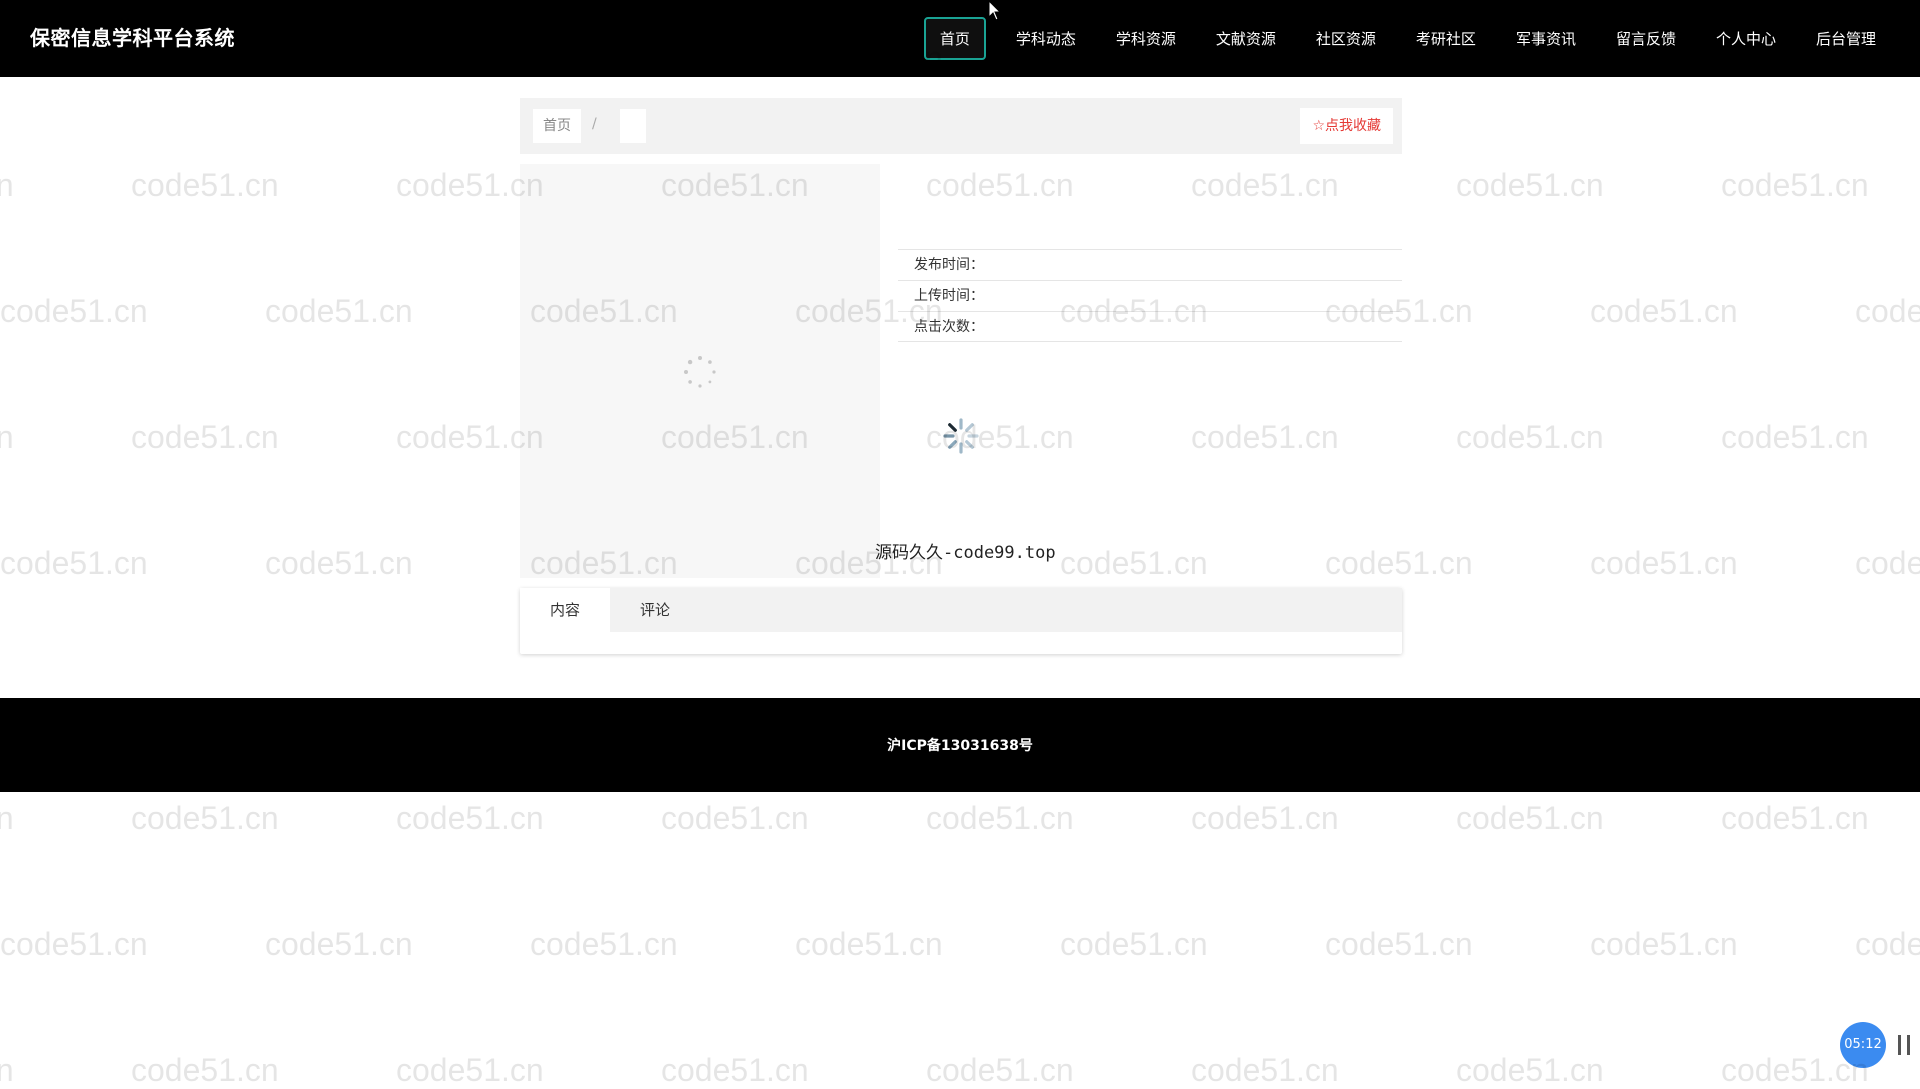 This screenshot has width=1920, height=1089. Describe the element at coordinates (1150, 264) in the screenshot. I see `publish-time-row: 发布时间：` at that location.